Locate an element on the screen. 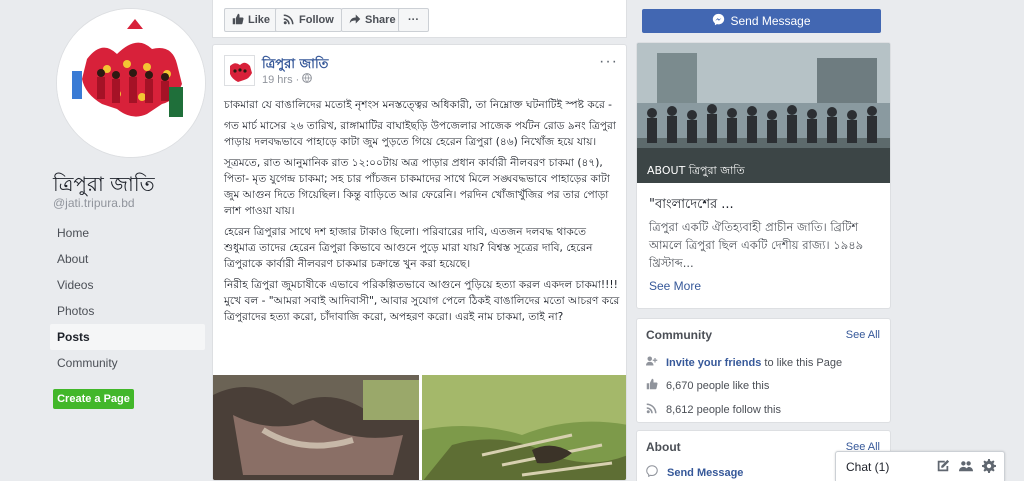 This screenshot has width=1024, height=481. post-photos is located at coordinates (419, 427).